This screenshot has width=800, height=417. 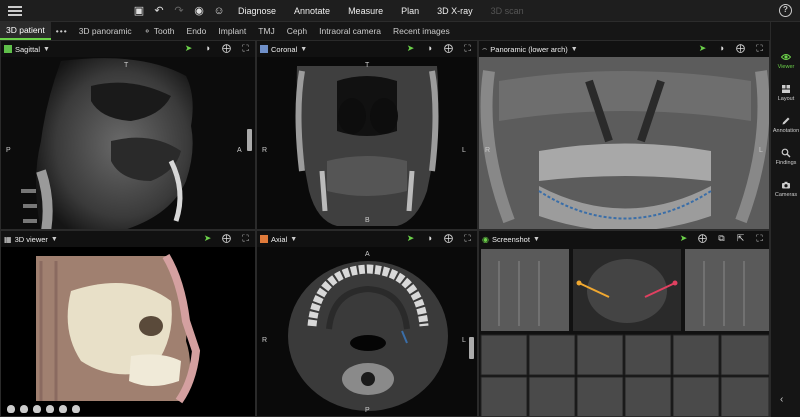 What do you see at coordinates (24, 409) in the screenshot?
I see `skull-left-icon` at bounding box center [24, 409].